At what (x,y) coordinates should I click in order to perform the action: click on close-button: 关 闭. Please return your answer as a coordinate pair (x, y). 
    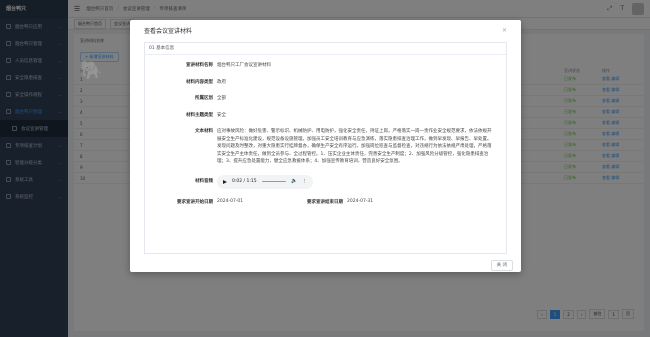
    Looking at the image, I should click on (501, 265).